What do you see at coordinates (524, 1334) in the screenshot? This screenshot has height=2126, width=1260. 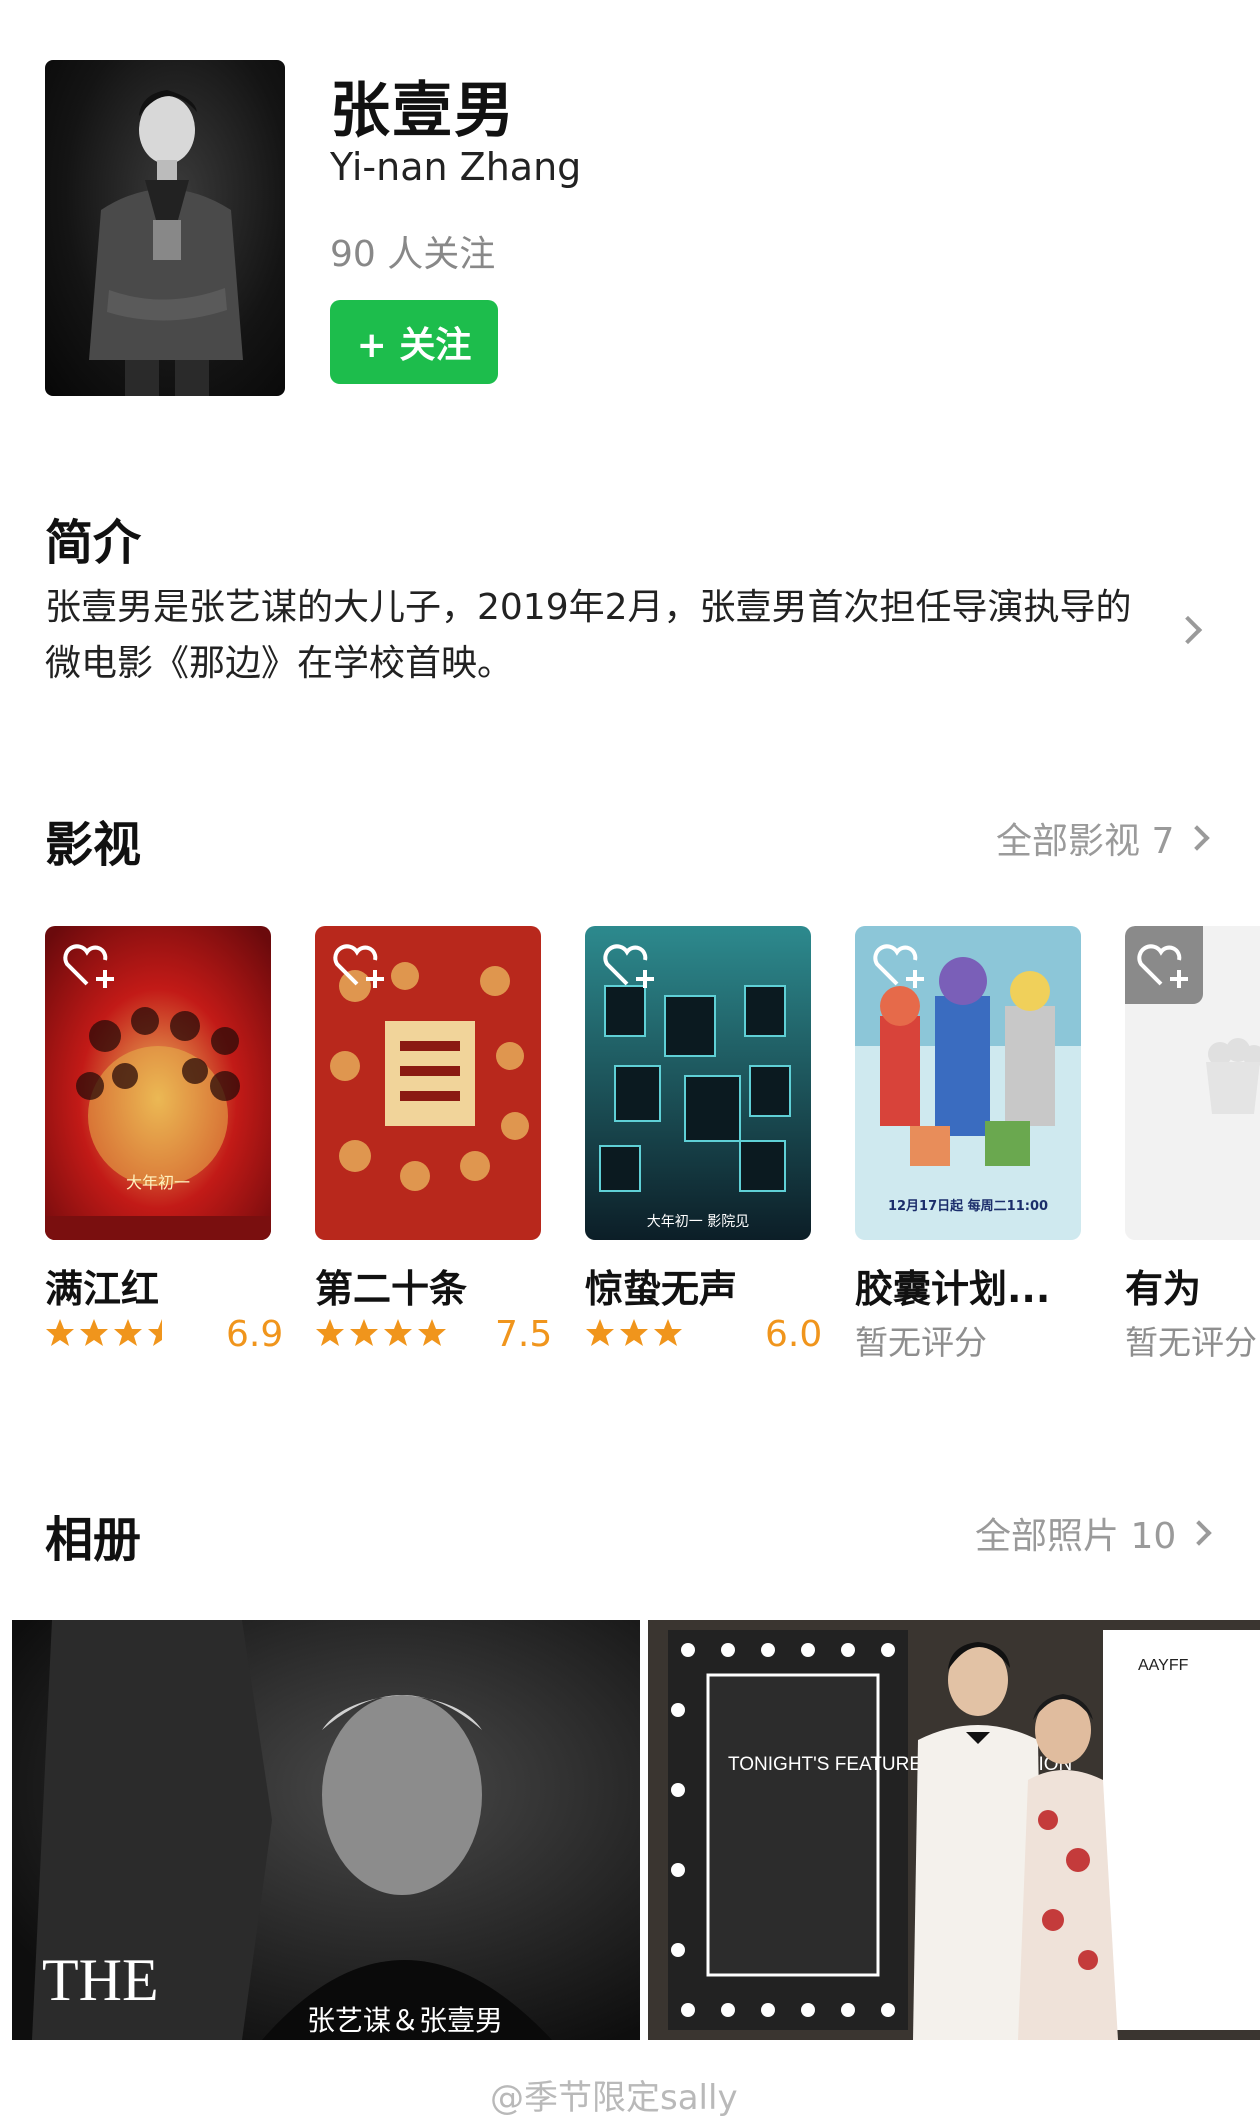 I see `film-score: 7.5` at bounding box center [524, 1334].